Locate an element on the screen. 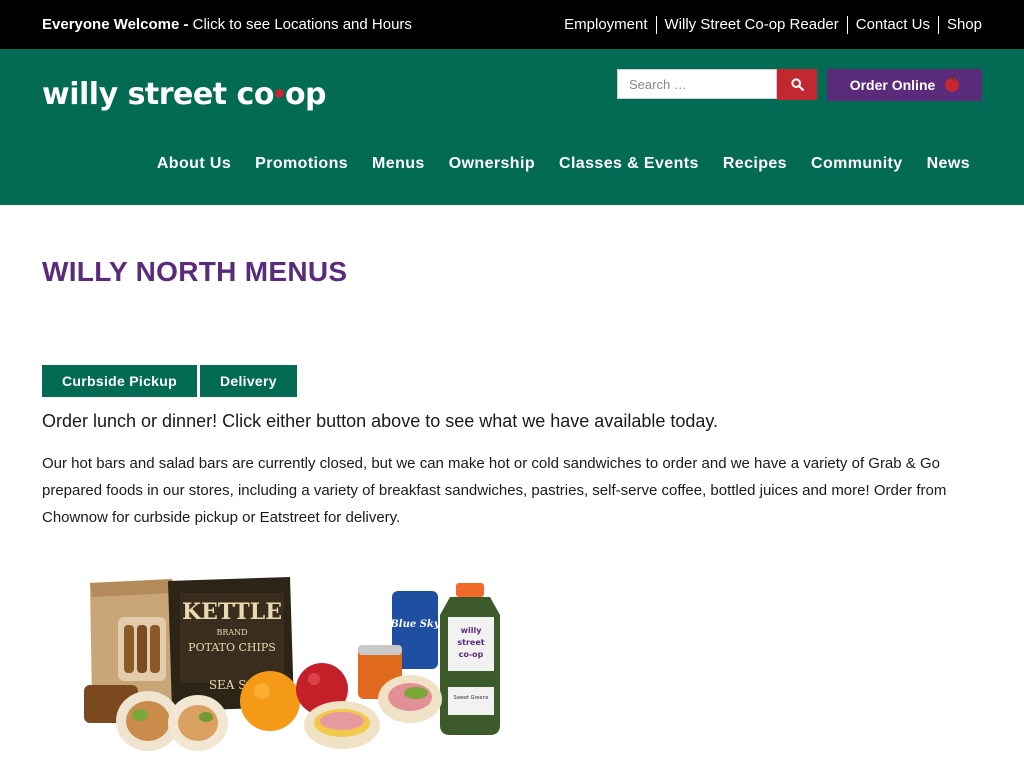  locations-hours-link: Click to see Locations and Hours is located at coordinates (302, 24).